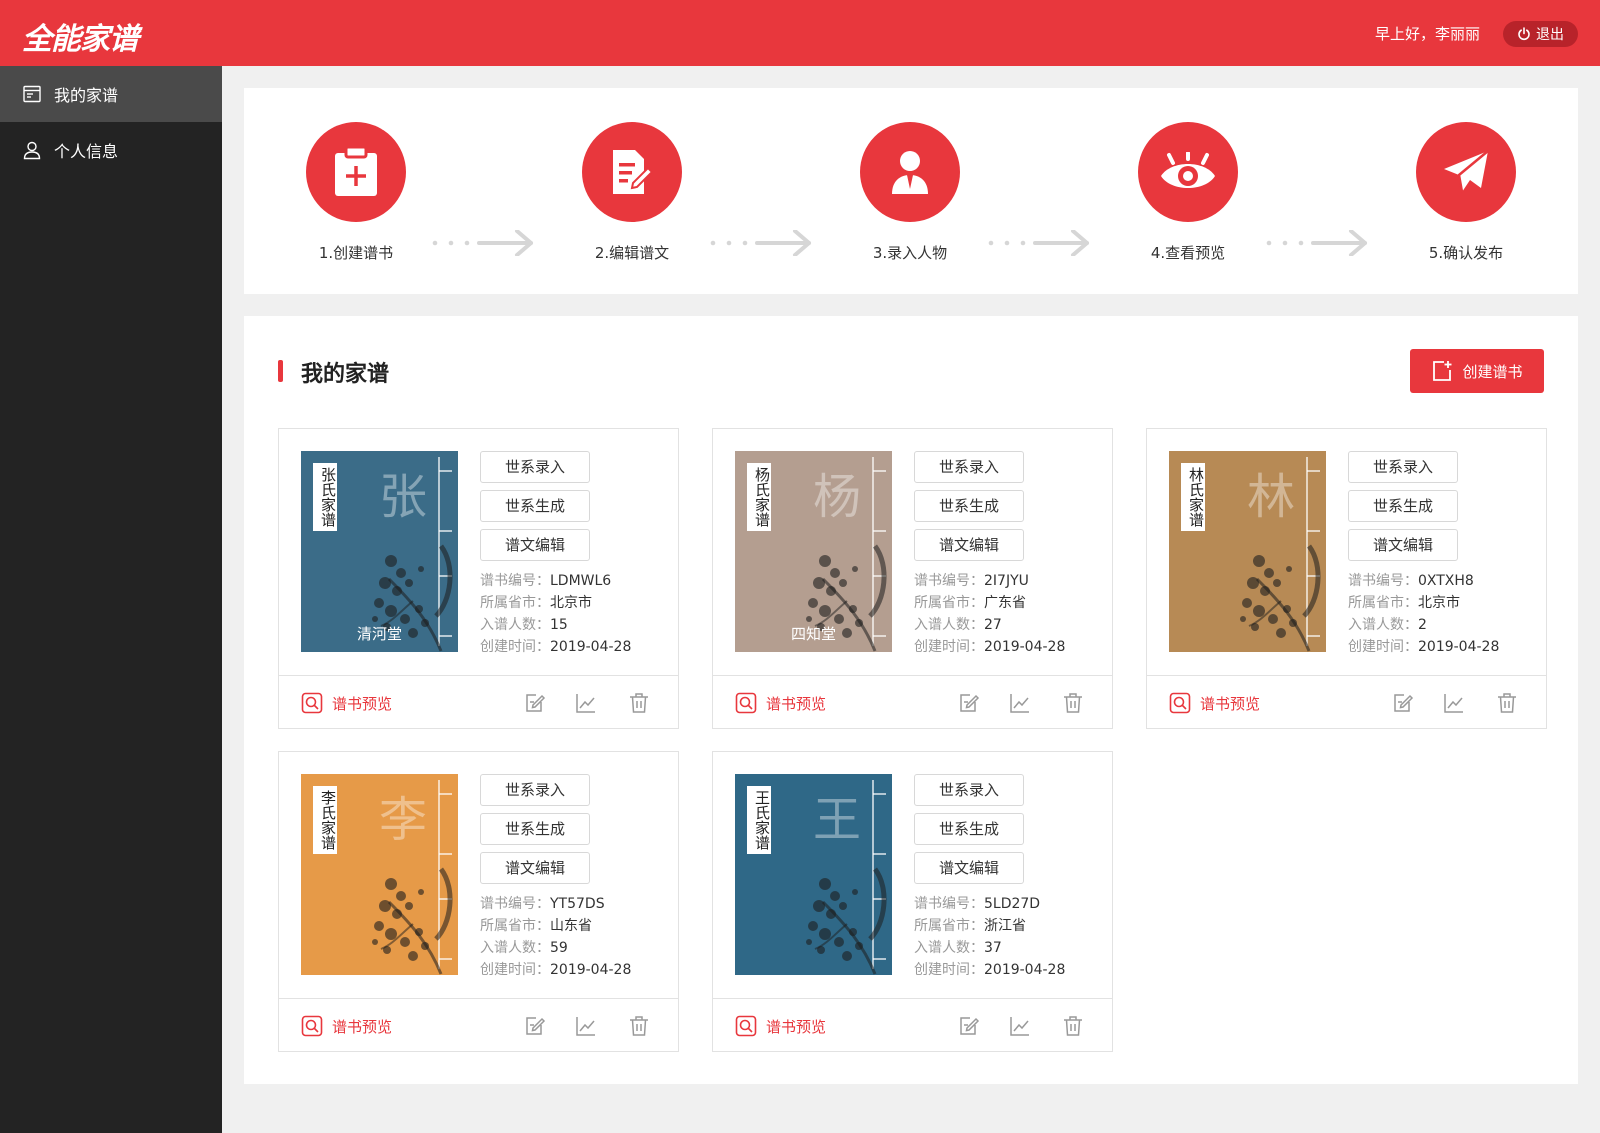  I want to click on sidebar: 我的家谱 个人信息, so click(111, 599).